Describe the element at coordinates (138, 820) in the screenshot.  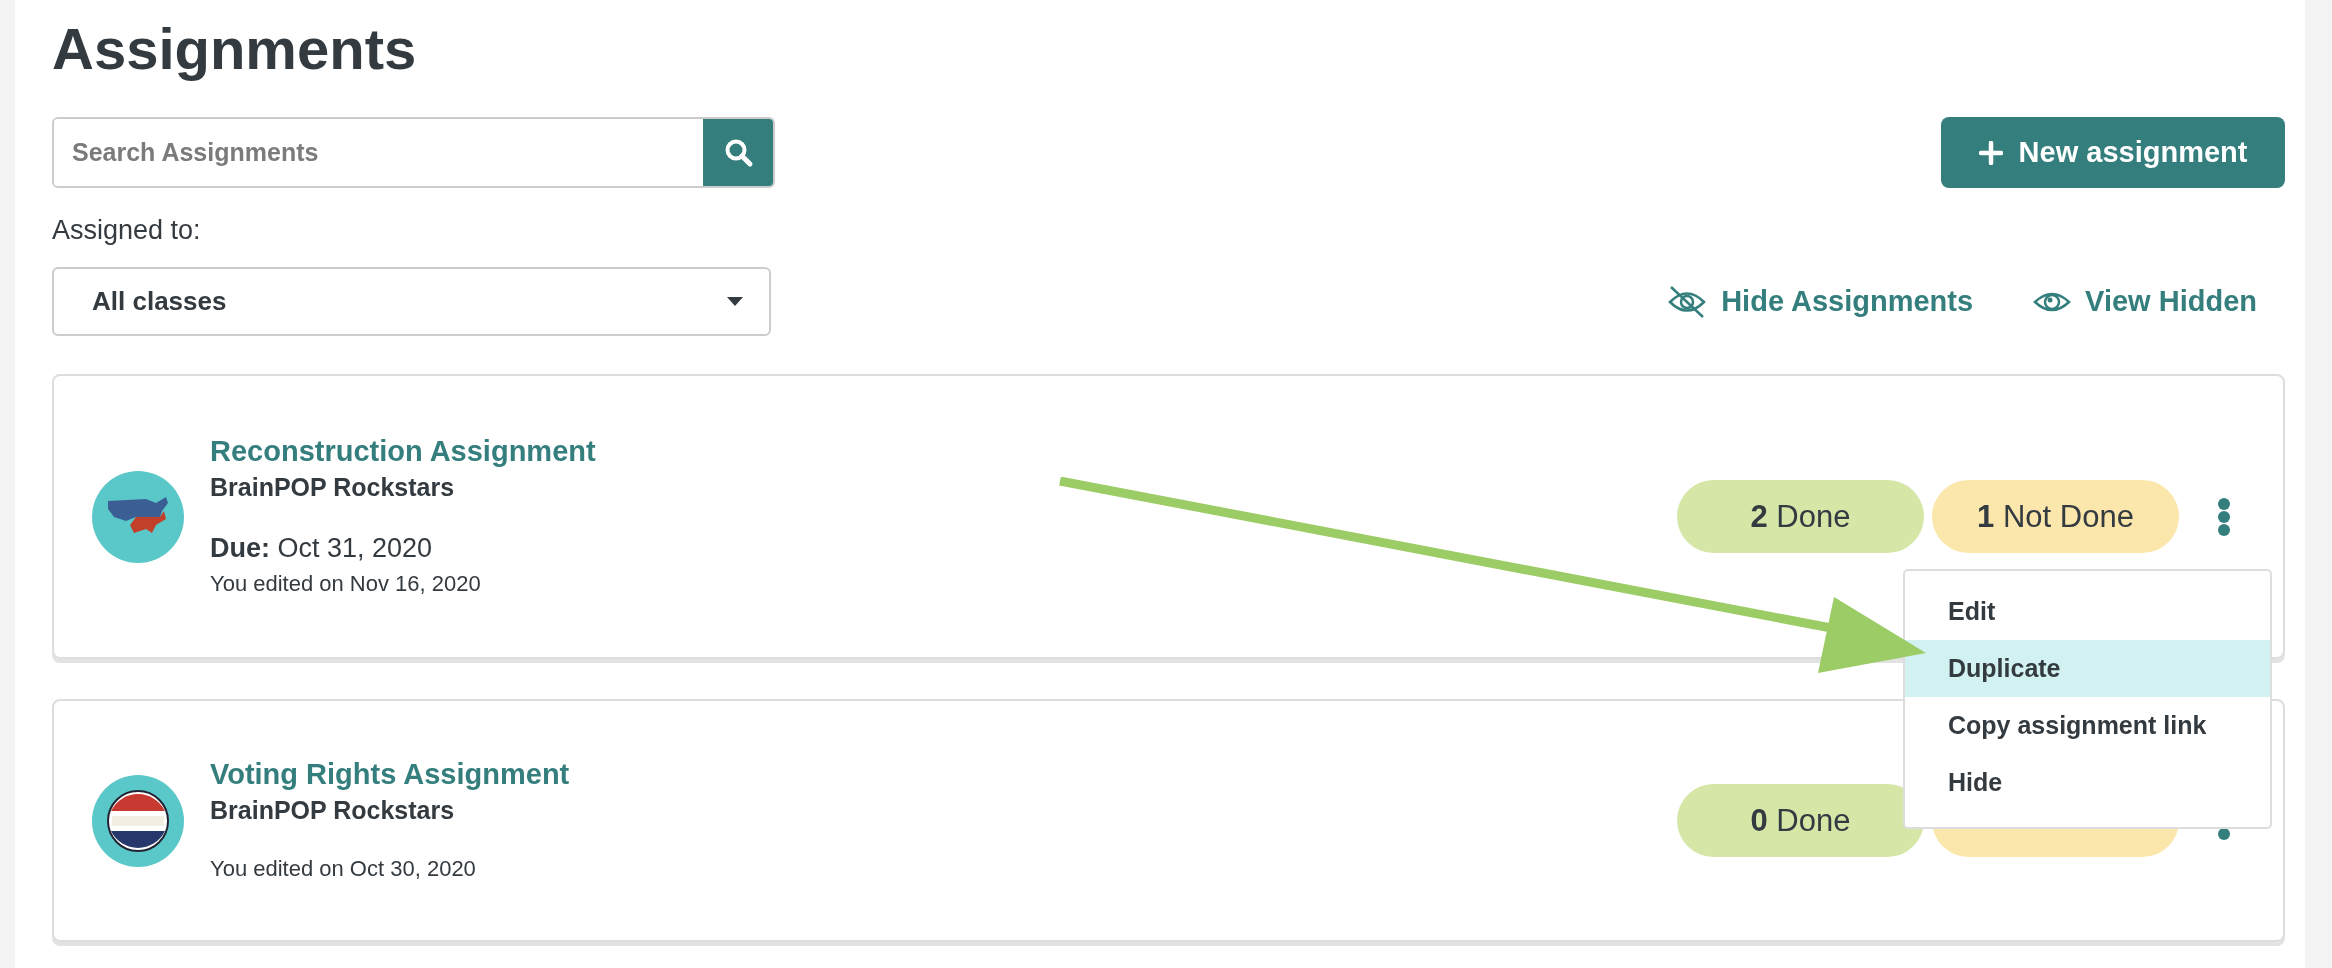
I see `badge-icon` at that location.